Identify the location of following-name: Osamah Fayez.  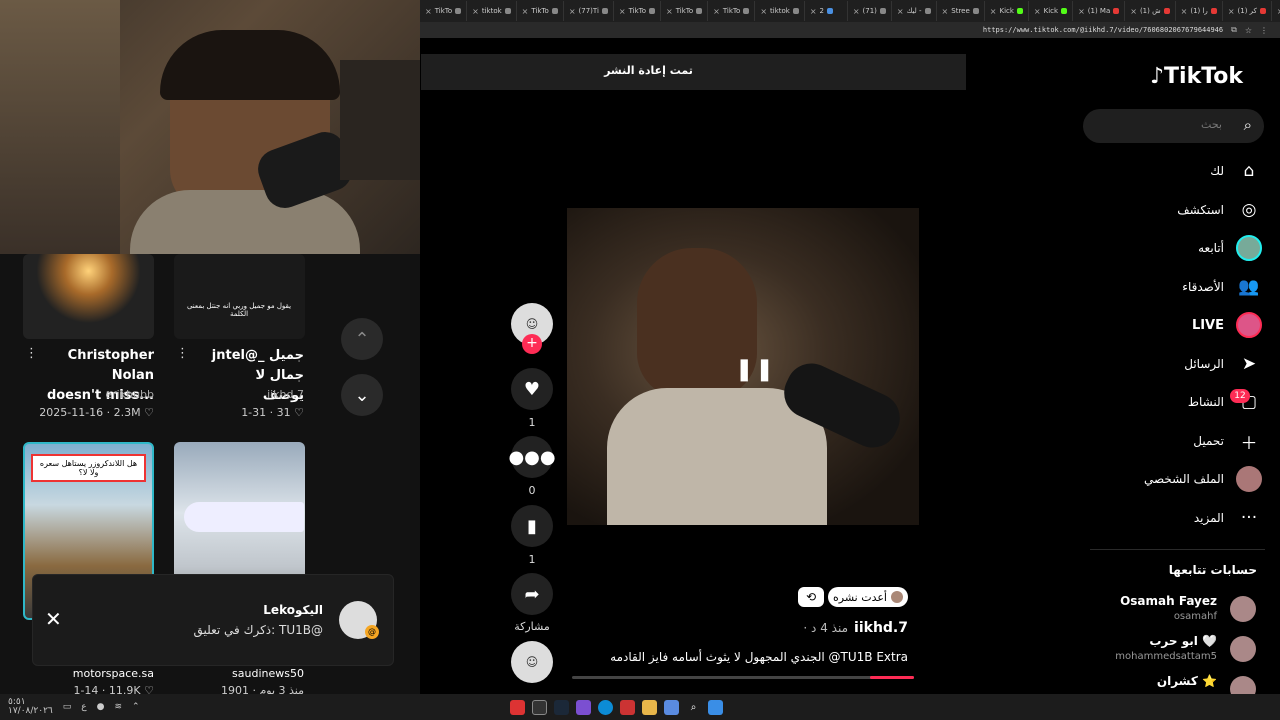
(1168, 601).